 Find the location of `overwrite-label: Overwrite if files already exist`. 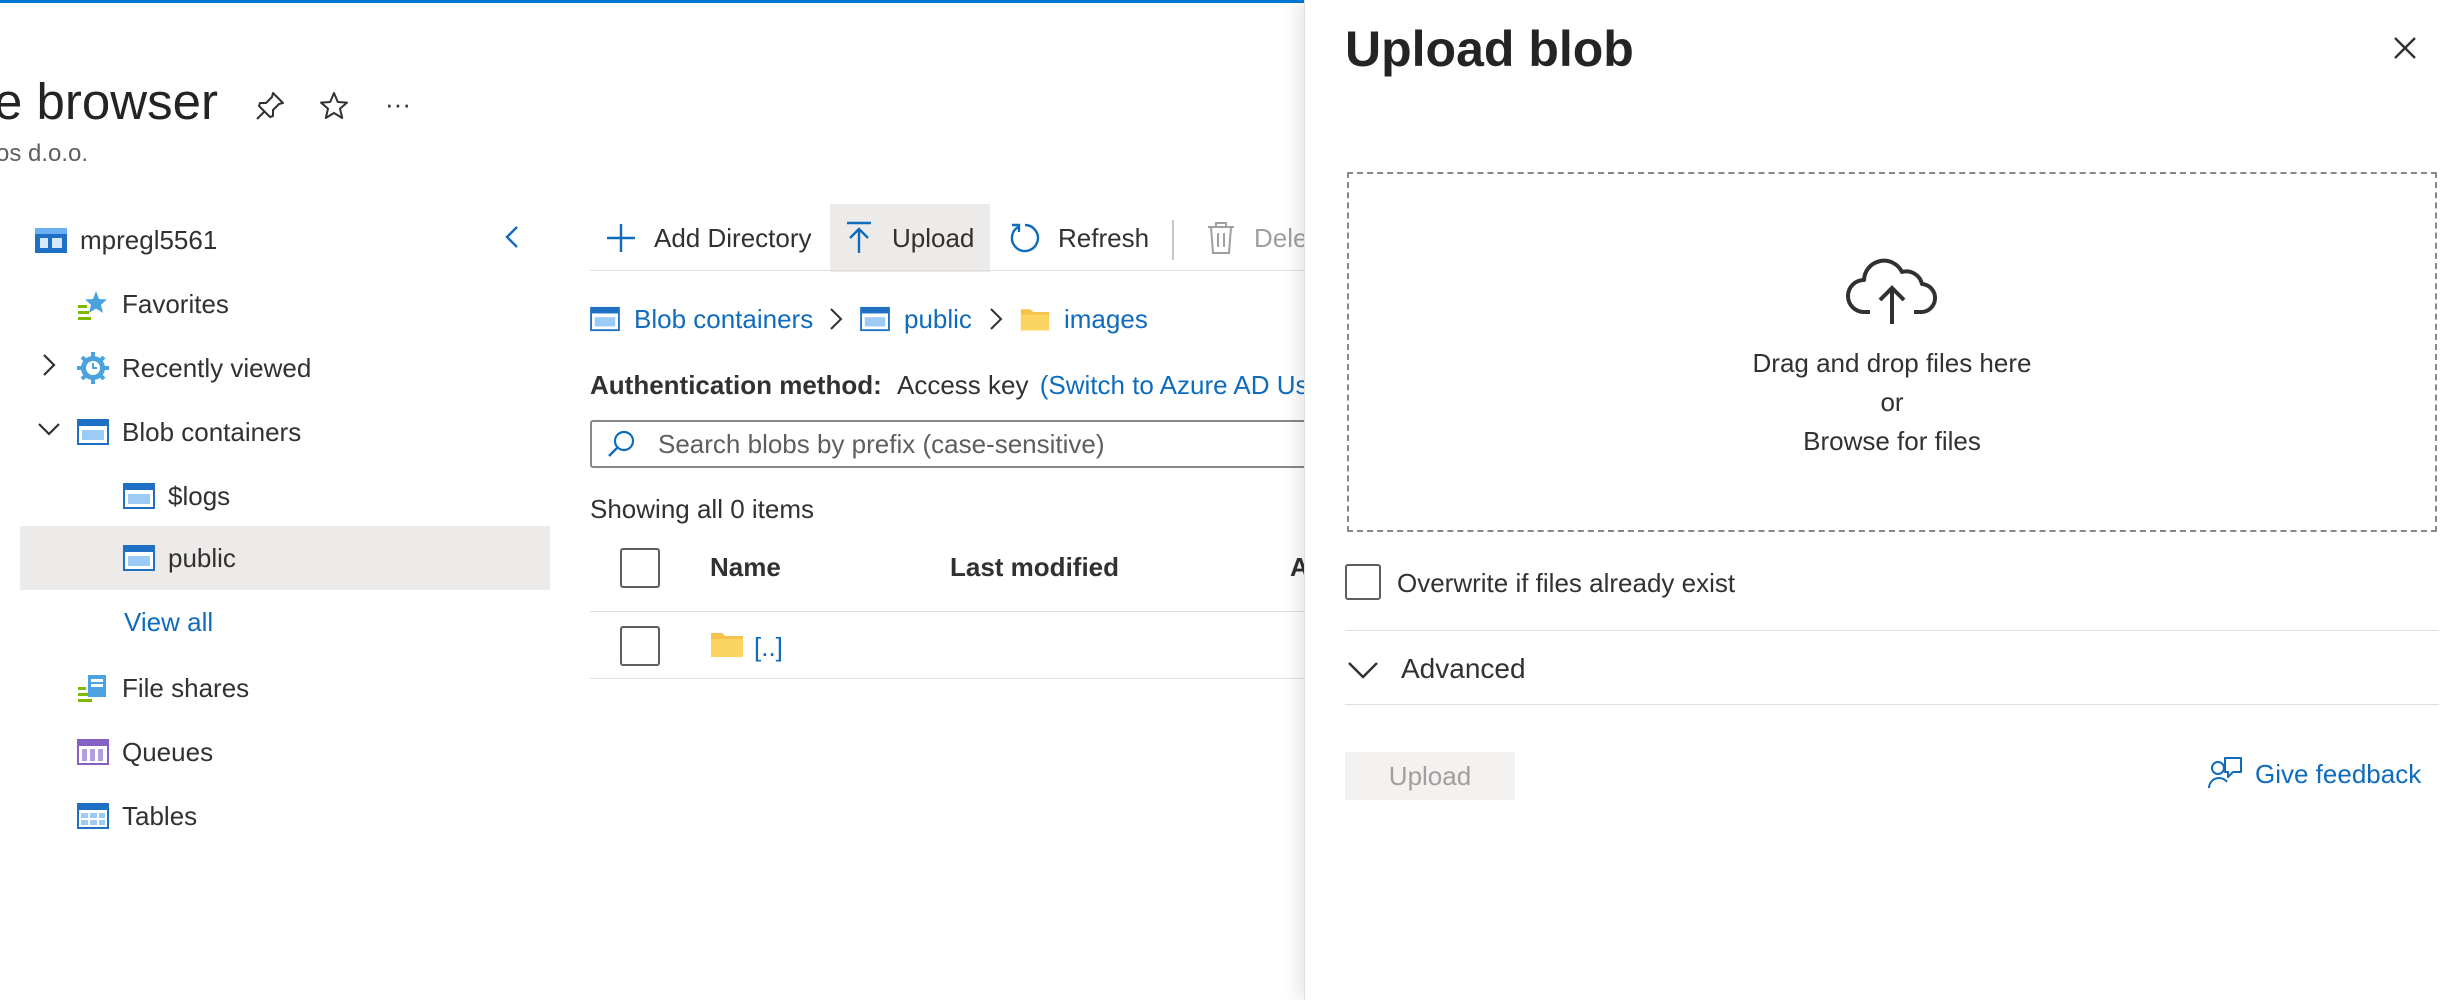

overwrite-label: Overwrite if files already exist is located at coordinates (1566, 583).